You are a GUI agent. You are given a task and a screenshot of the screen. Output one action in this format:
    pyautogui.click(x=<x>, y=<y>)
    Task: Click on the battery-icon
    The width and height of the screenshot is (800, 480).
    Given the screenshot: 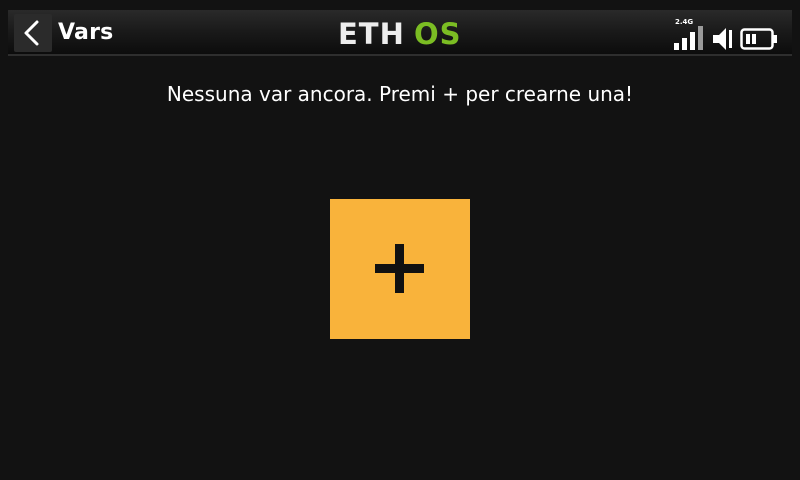 What is the action you would take?
    pyautogui.click(x=758, y=39)
    